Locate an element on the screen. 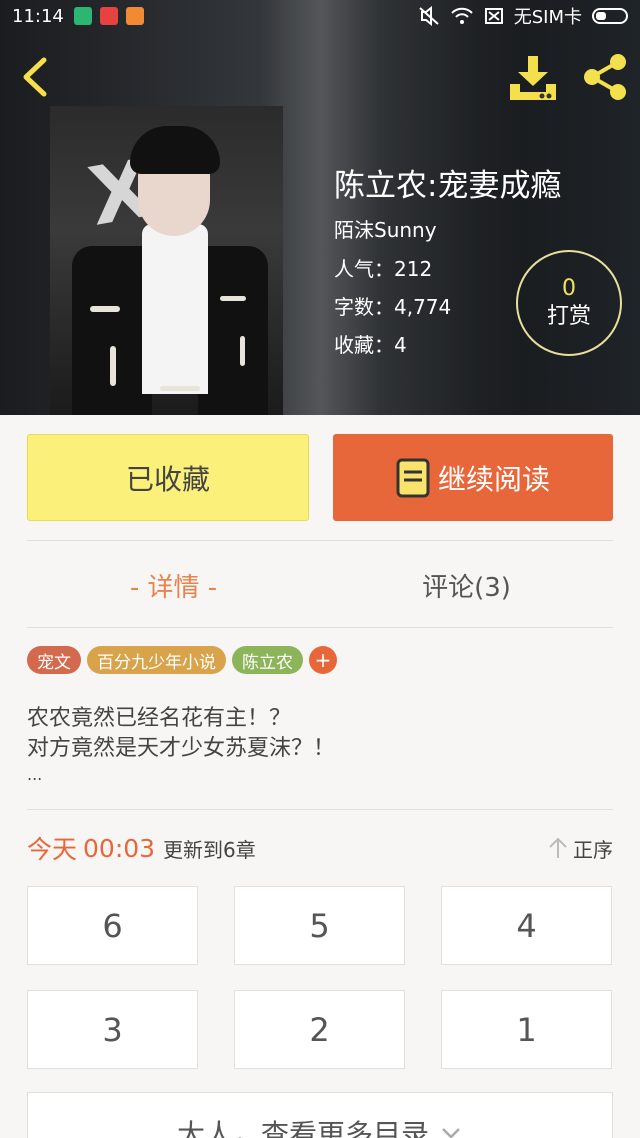  book-icon is located at coordinates (413, 477).